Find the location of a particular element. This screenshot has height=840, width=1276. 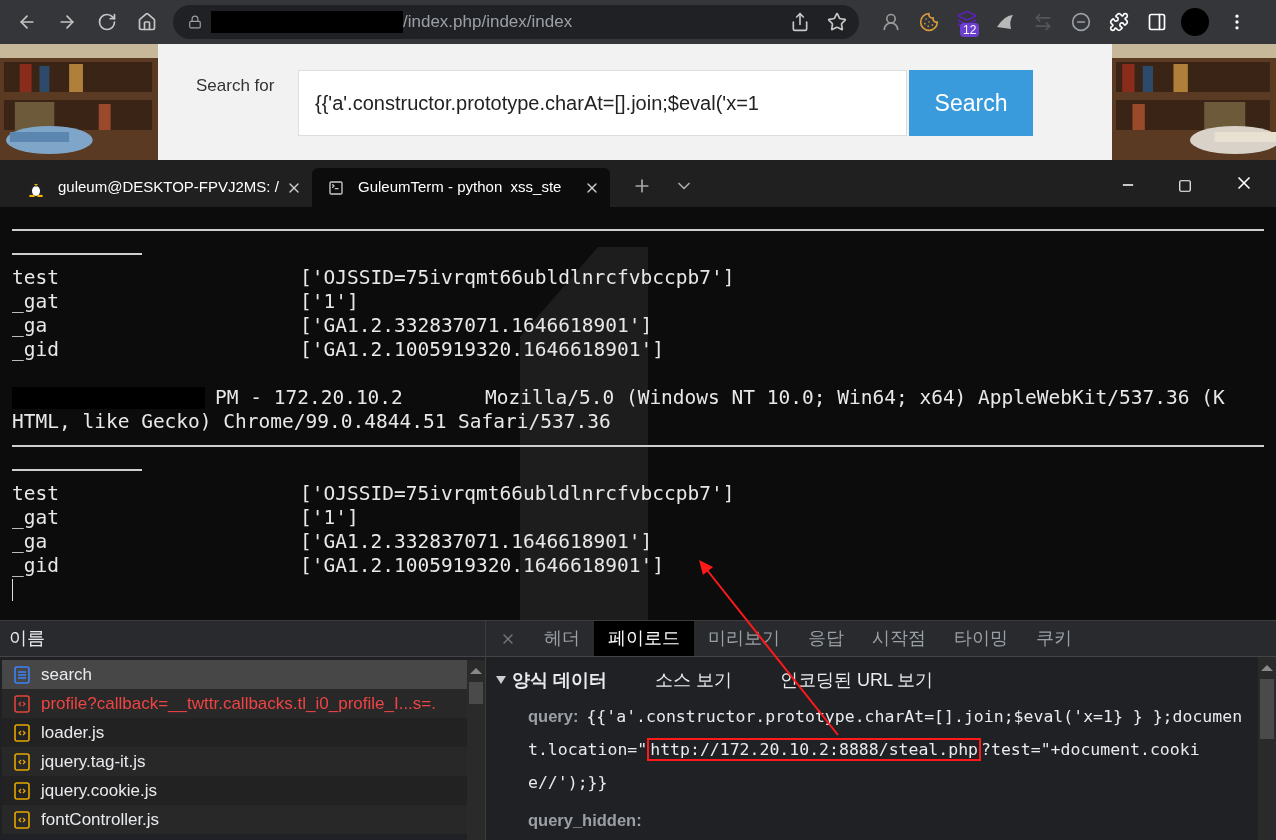

reload-icon is located at coordinates (107, 22).